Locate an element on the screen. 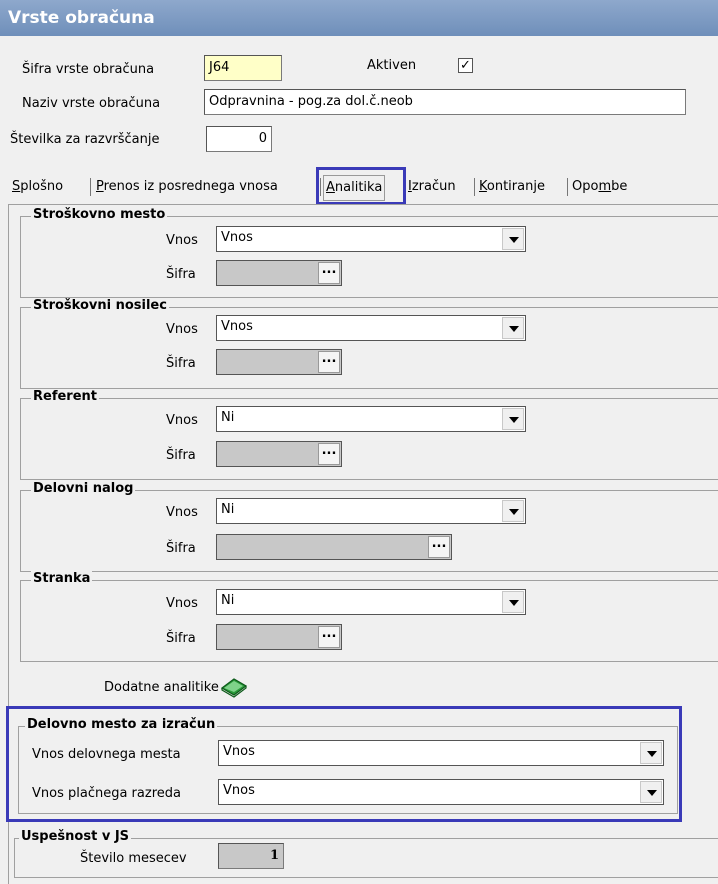 The width and height of the screenshot is (718, 884). tab-opombe: Opombe is located at coordinates (599, 187).